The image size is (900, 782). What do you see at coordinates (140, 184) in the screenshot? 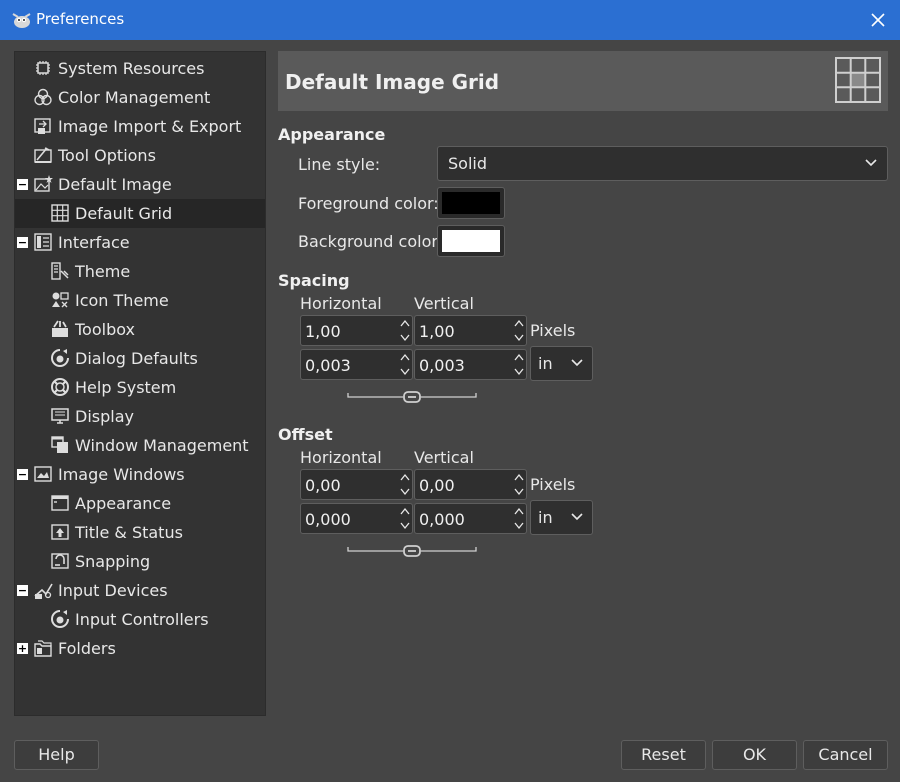
I see `sidebar-item-default-image: − Default Image` at bounding box center [140, 184].